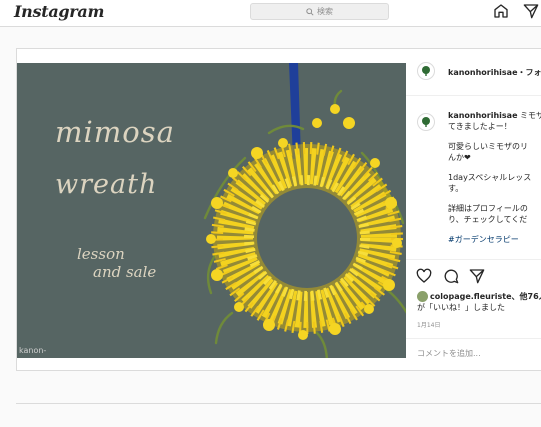 This screenshot has height=427, width=541. Describe the element at coordinates (125, 272) in the screenshot. I see `chalk-text-and-sale: and sale` at that location.